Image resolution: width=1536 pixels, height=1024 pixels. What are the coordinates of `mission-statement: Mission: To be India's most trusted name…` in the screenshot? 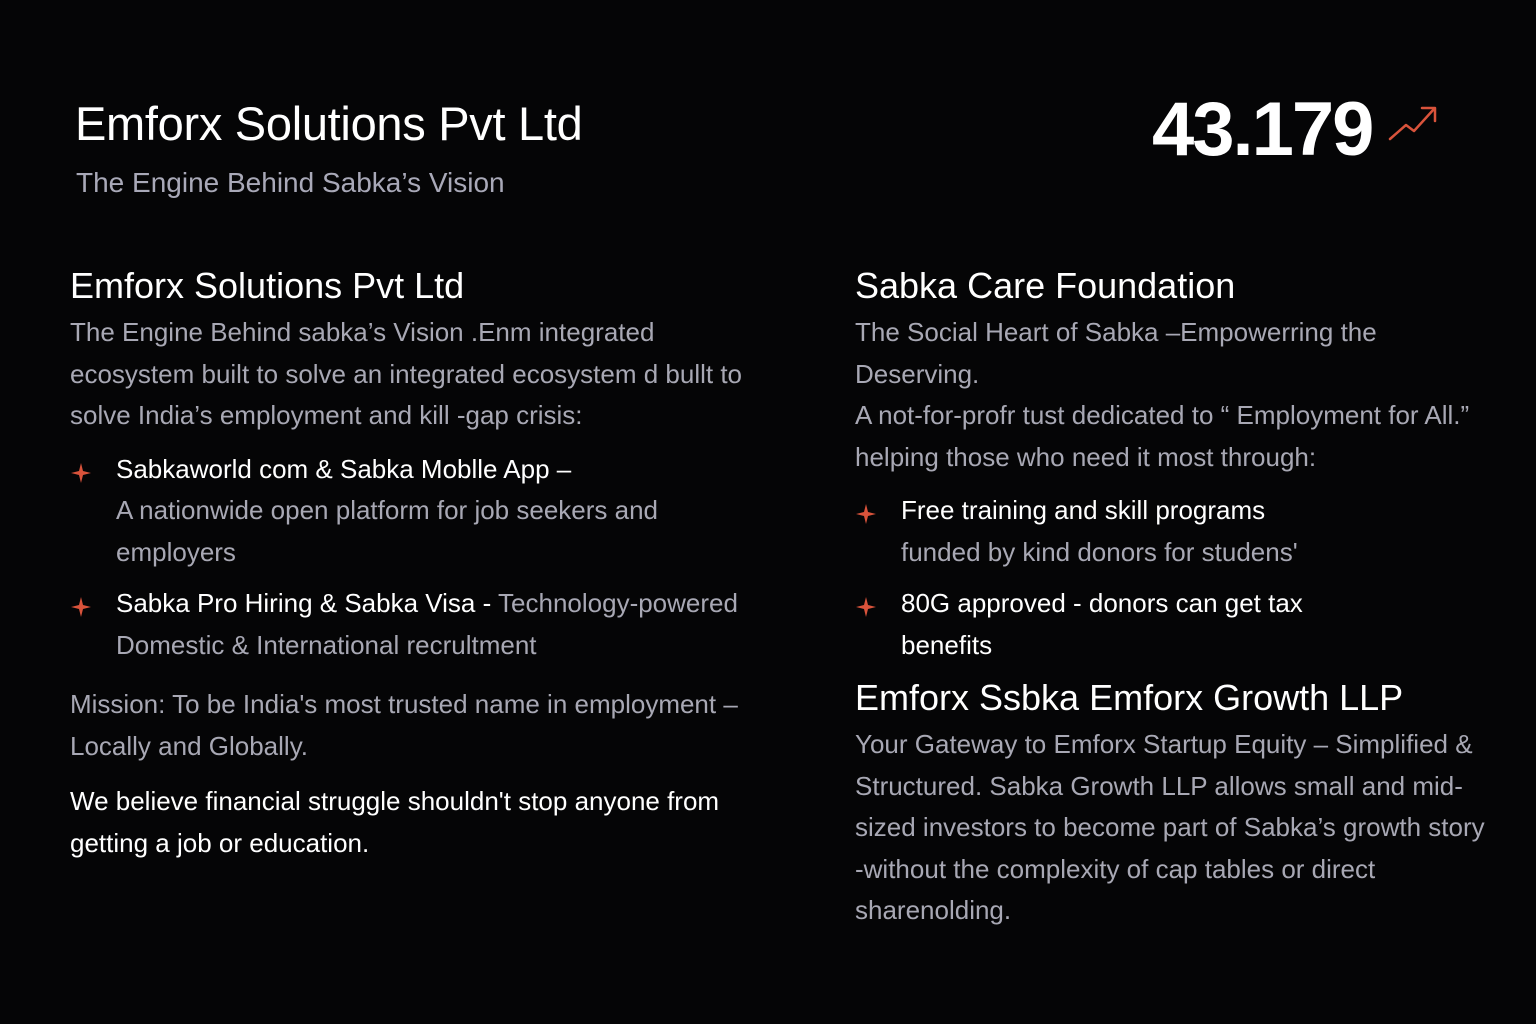 It's located at (404, 725).